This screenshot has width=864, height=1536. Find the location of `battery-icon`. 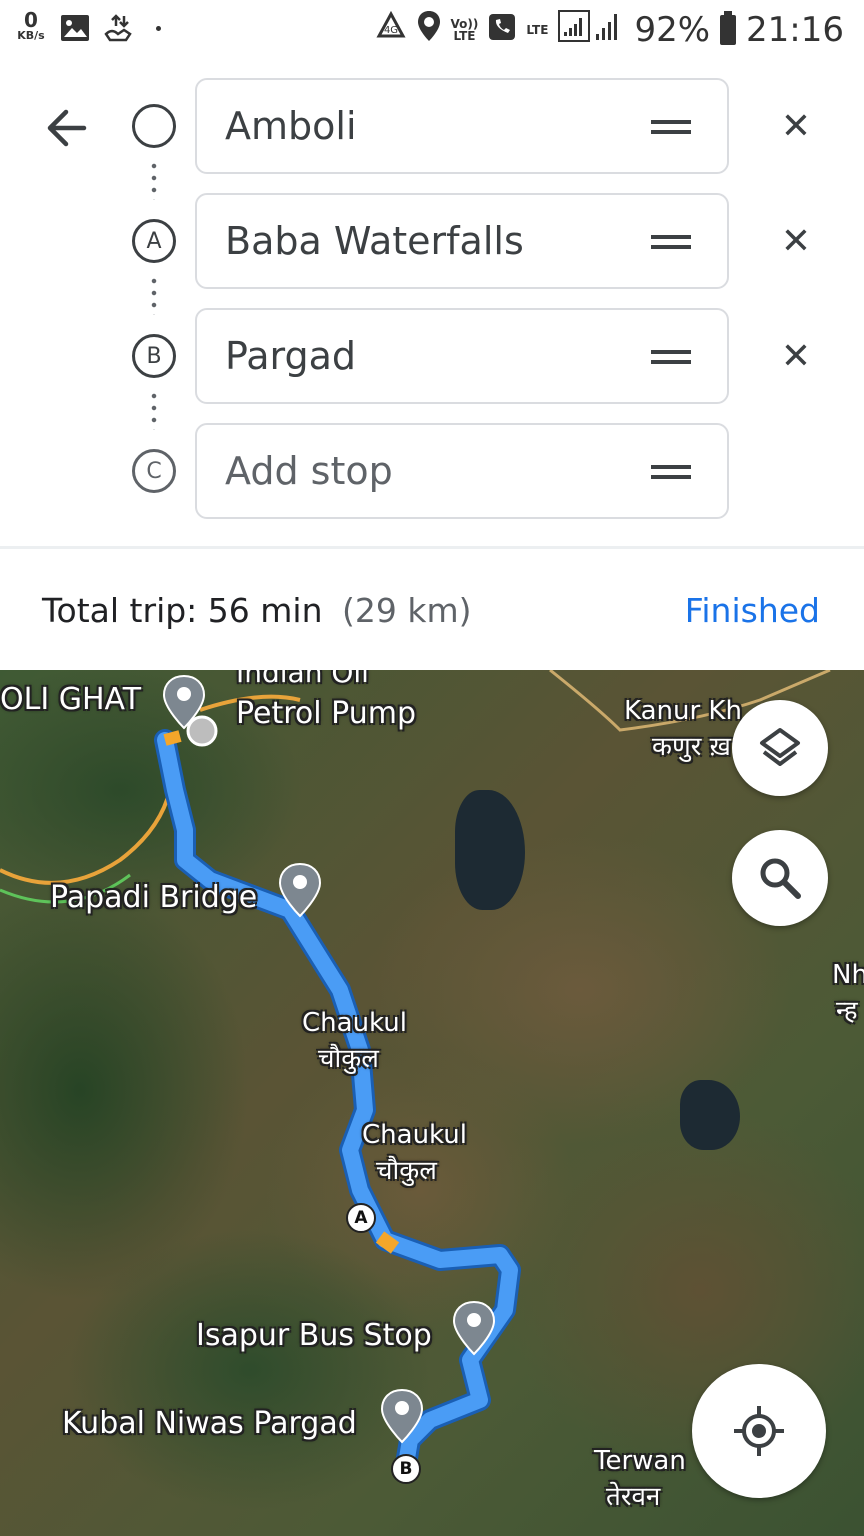

battery-icon is located at coordinates (728, 28).